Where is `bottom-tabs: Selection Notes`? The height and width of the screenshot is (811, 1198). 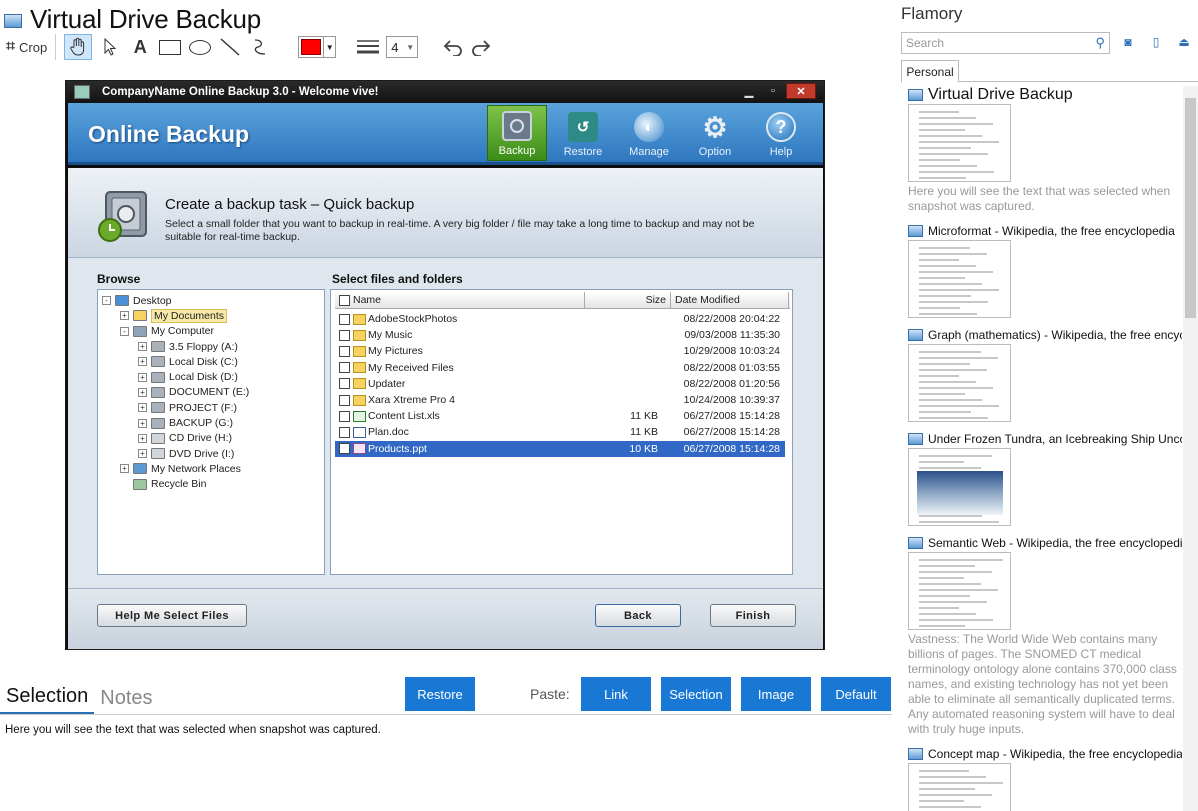
bottom-tabs: Selection Notes is located at coordinates (79, 697).